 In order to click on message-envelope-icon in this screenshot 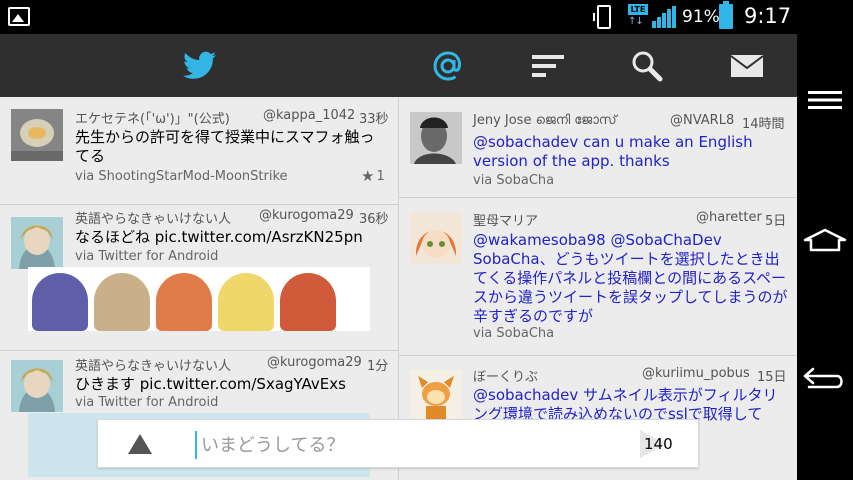, I will do `click(747, 65)`.